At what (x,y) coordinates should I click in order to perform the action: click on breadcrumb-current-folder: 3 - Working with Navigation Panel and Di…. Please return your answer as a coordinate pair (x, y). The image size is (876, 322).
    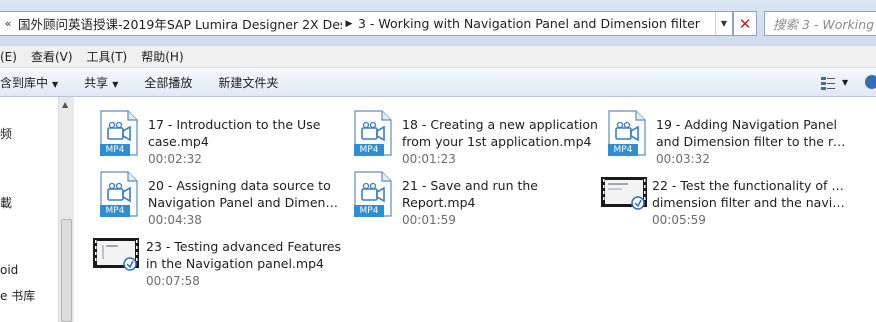
    Looking at the image, I should click on (529, 23).